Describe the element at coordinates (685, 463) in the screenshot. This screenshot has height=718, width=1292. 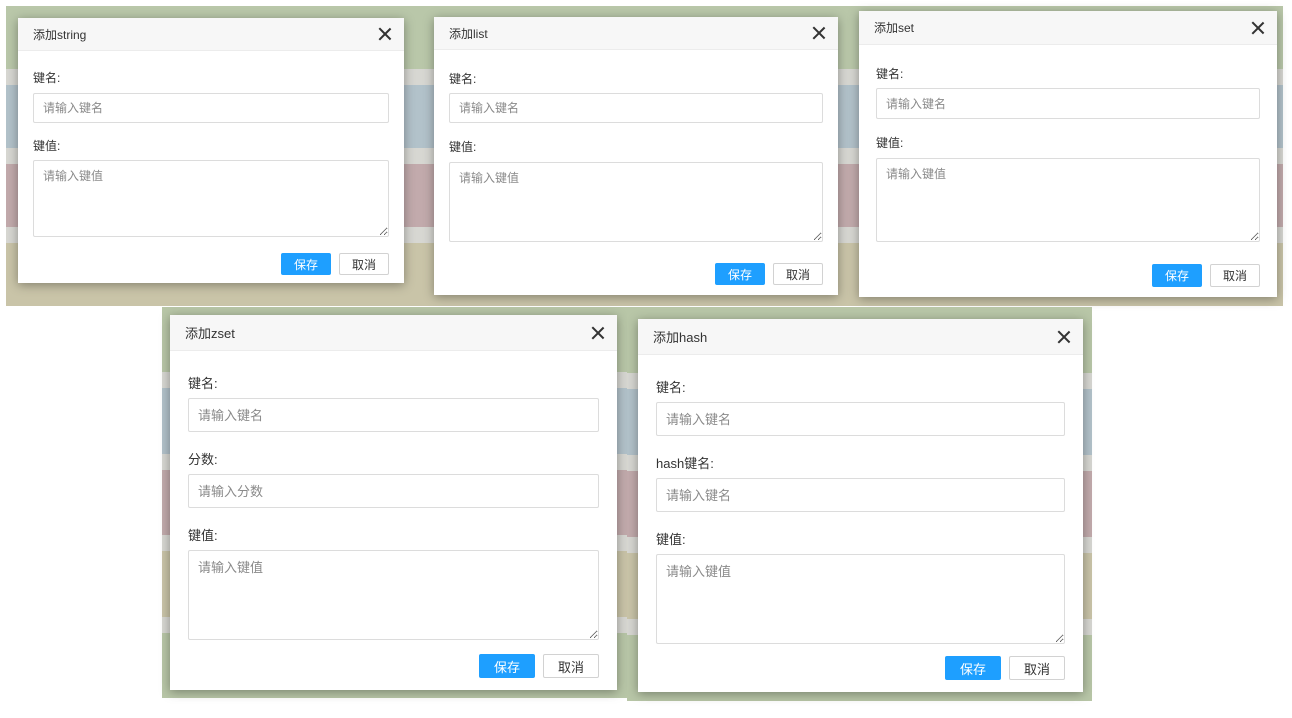
I see `hash-key-name-label: hash键名:` at that location.